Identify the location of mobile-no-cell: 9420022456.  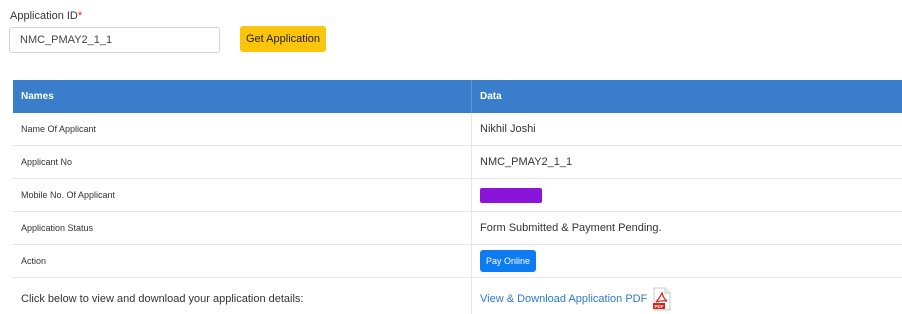
(686, 195).